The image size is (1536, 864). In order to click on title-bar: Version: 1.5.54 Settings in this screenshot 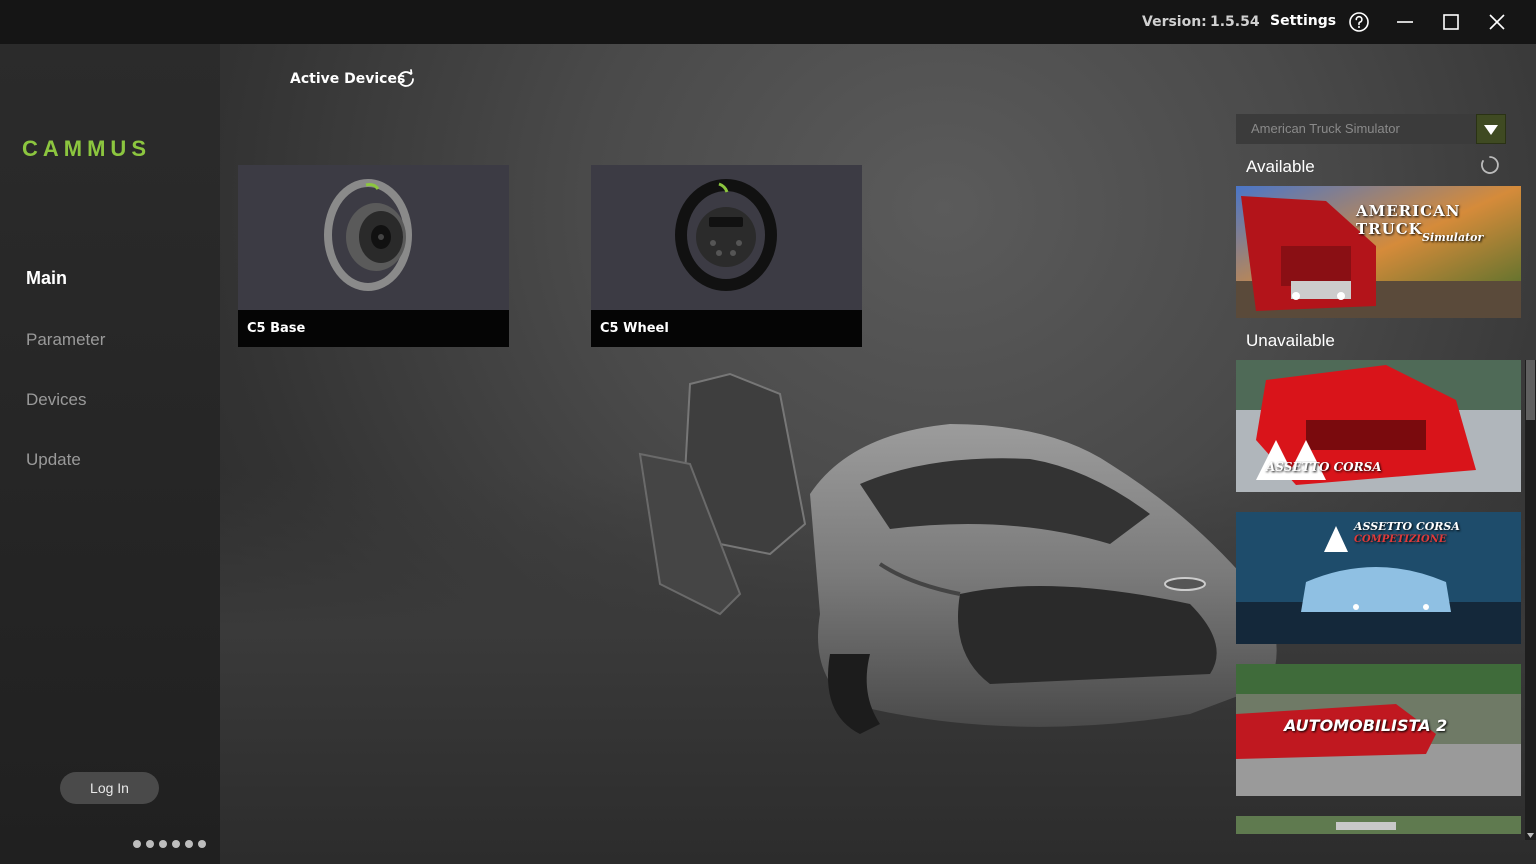, I will do `click(768, 22)`.